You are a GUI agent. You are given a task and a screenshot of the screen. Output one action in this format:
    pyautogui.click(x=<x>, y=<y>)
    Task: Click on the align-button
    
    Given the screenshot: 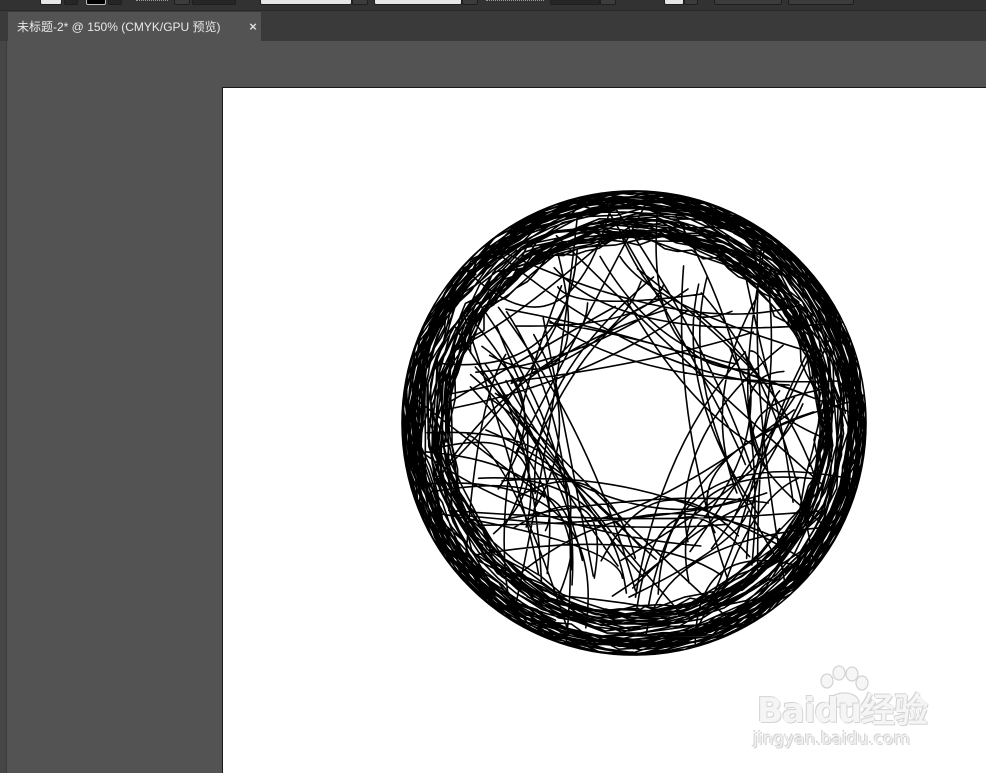 What is the action you would take?
    pyautogui.click(x=821, y=2)
    